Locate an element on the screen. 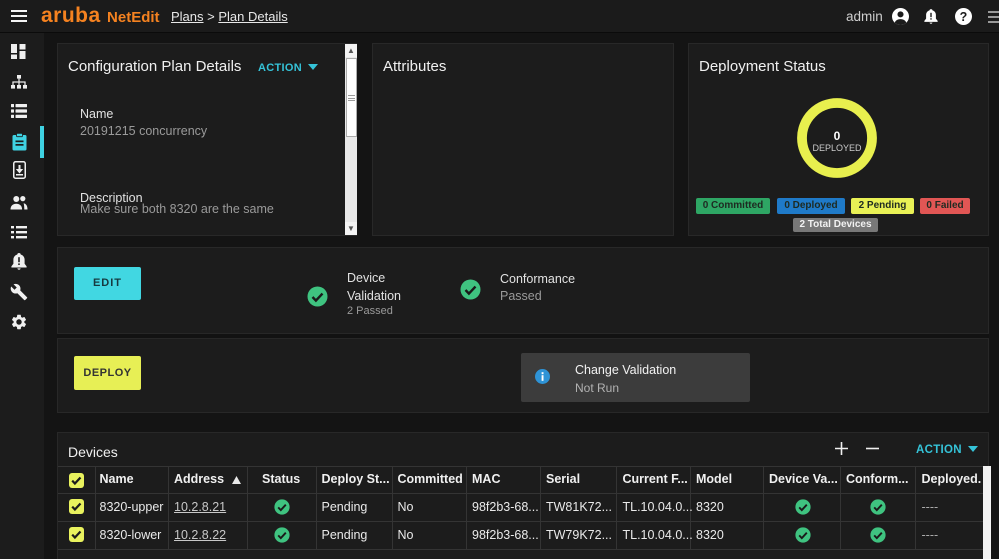 This screenshot has width=999, height=559. svg-text: 0 is located at coordinates (837, 136).